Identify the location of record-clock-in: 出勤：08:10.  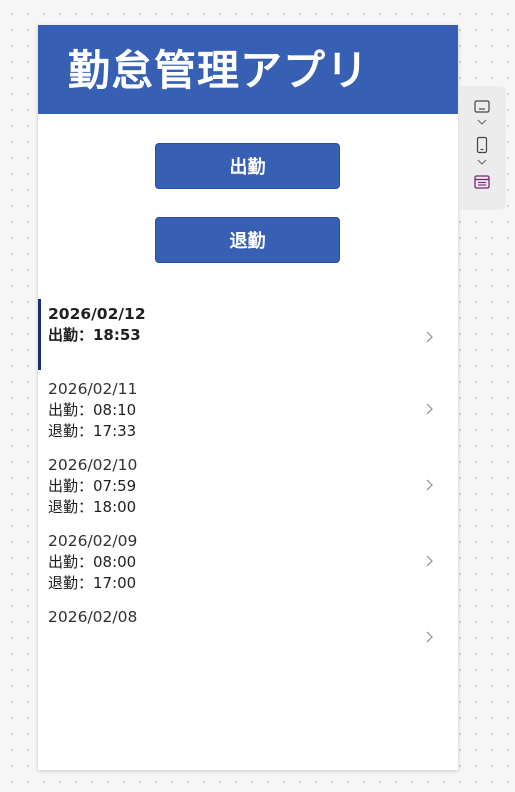
(92, 410).